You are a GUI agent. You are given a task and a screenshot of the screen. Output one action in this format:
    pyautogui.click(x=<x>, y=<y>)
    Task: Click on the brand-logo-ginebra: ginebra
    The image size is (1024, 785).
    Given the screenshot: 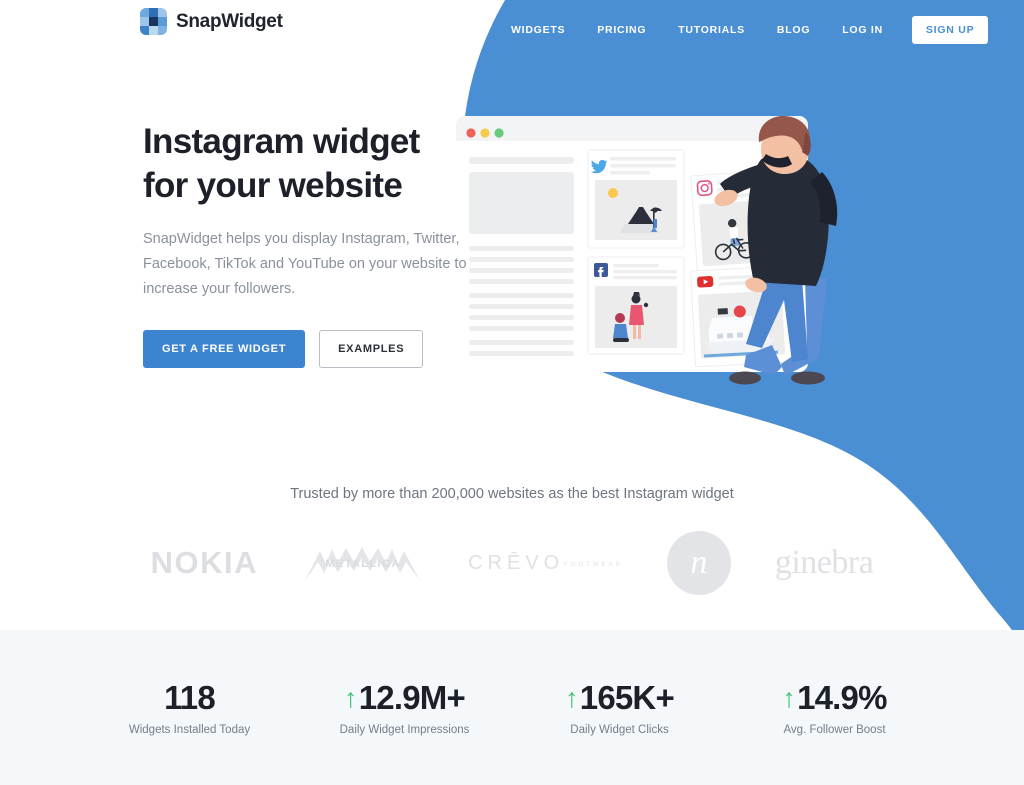 What is the action you would take?
    pyautogui.click(x=824, y=562)
    